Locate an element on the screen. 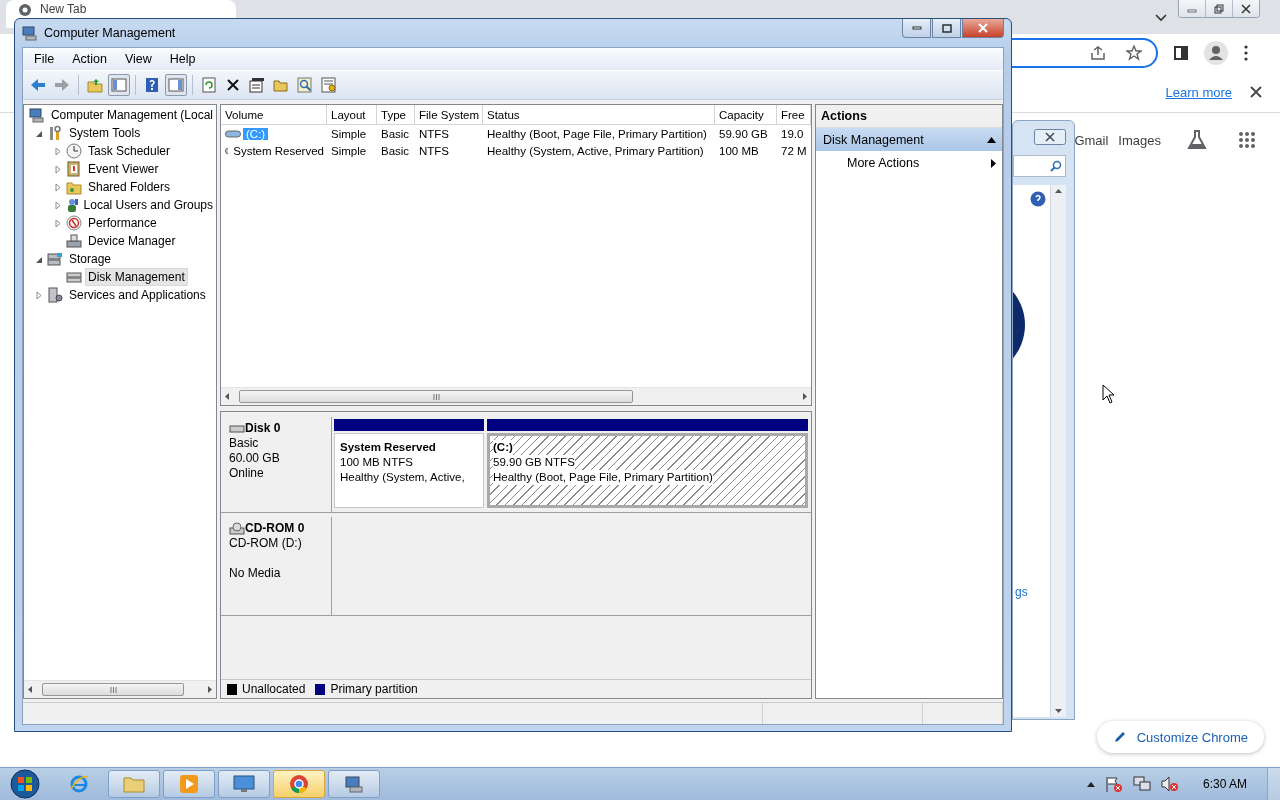 This screenshot has height=800, width=1280. table-cell: System Reserved is located at coordinates (278, 150).